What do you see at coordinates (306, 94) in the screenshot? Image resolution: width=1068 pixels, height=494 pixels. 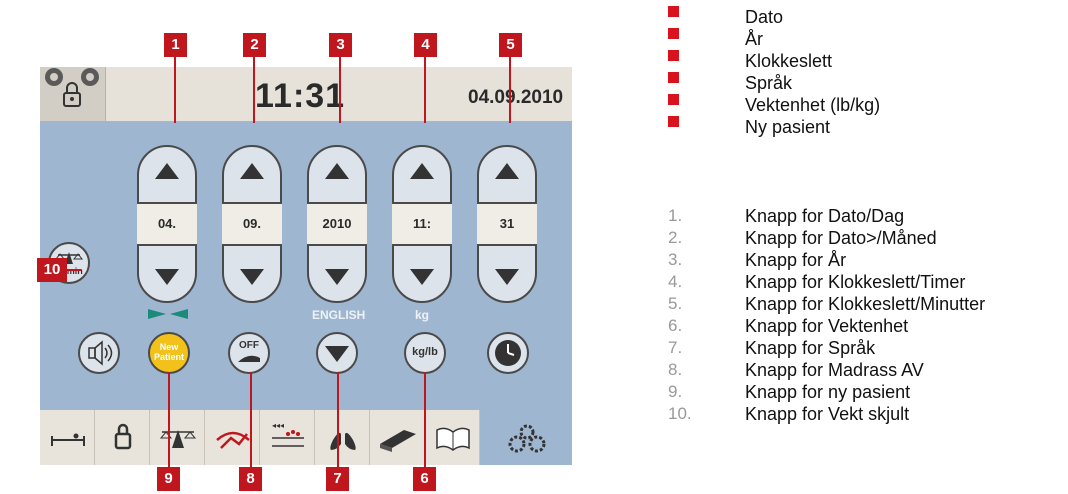 I see `top-bar: 11:31 04.09.2010` at bounding box center [306, 94].